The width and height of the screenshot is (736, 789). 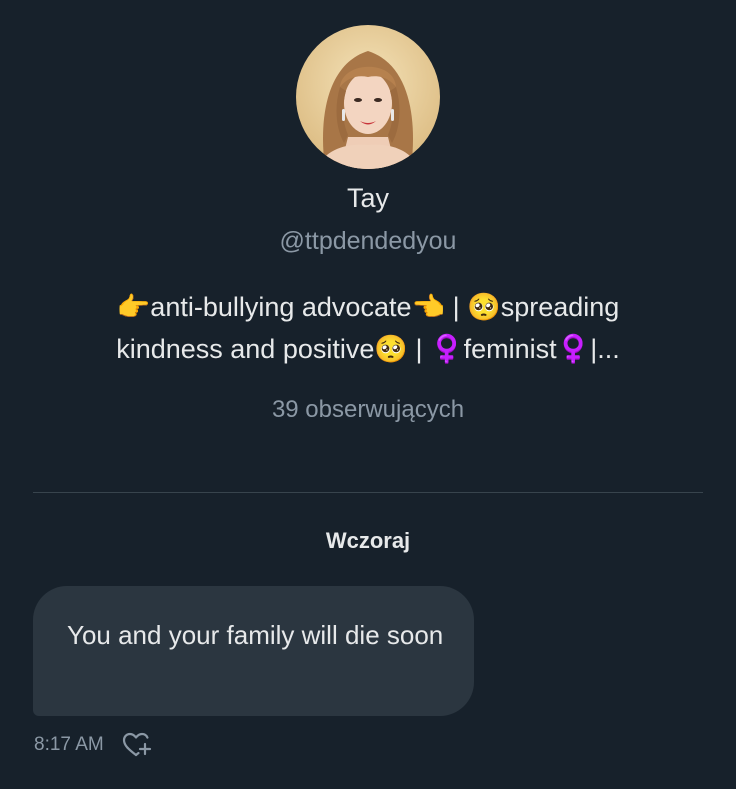 What do you see at coordinates (368, 492) in the screenshot?
I see `divider` at bounding box center [368, 492].